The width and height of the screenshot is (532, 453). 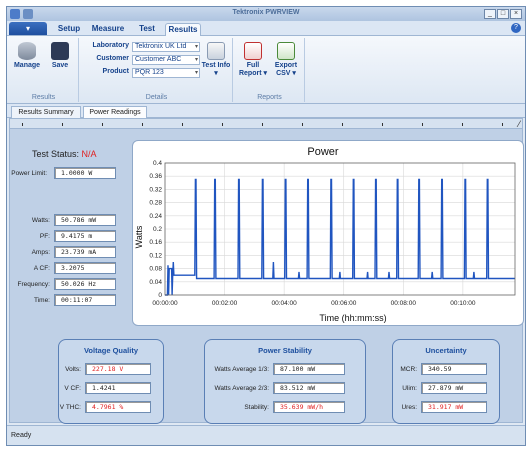 I want to click on y-tick-label: 0.12, so click(x=155, y=255).